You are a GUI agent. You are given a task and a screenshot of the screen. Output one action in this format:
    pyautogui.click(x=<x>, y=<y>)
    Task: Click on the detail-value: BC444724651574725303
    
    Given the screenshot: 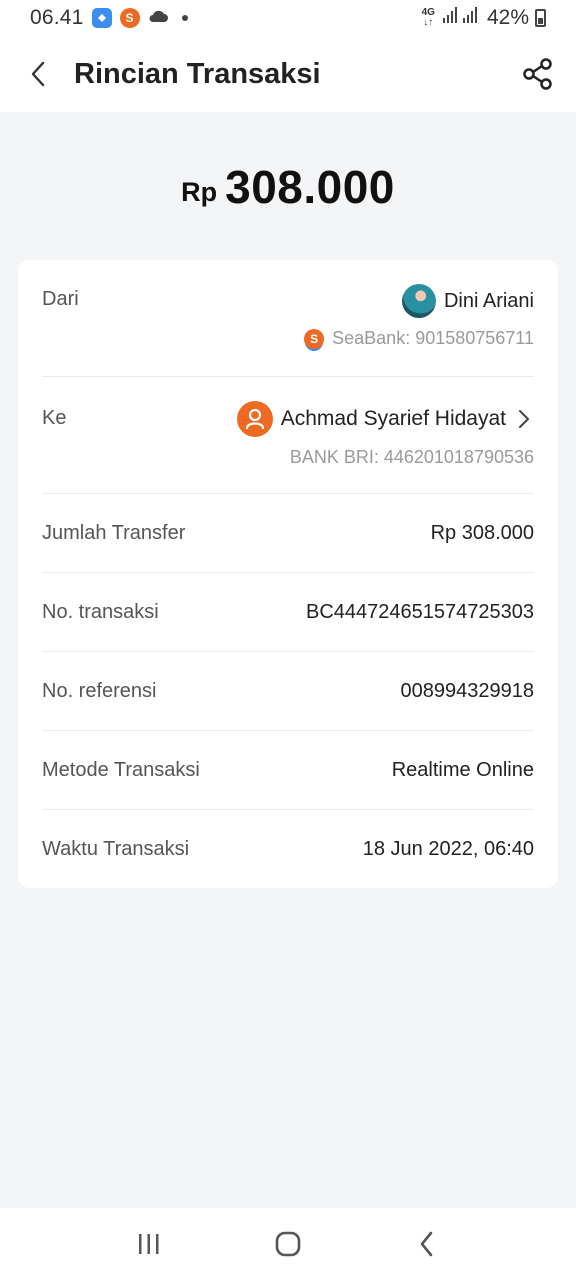 What is the action you would take?
    pyautogui.click(x=420, y=612)
    